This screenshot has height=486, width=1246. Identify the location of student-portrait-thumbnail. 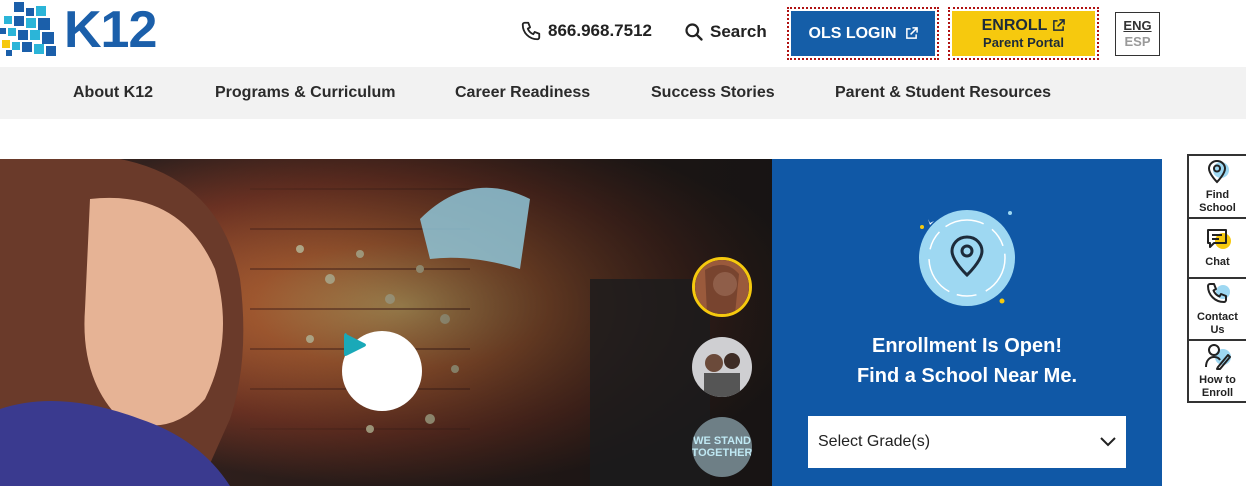
(722, 287).